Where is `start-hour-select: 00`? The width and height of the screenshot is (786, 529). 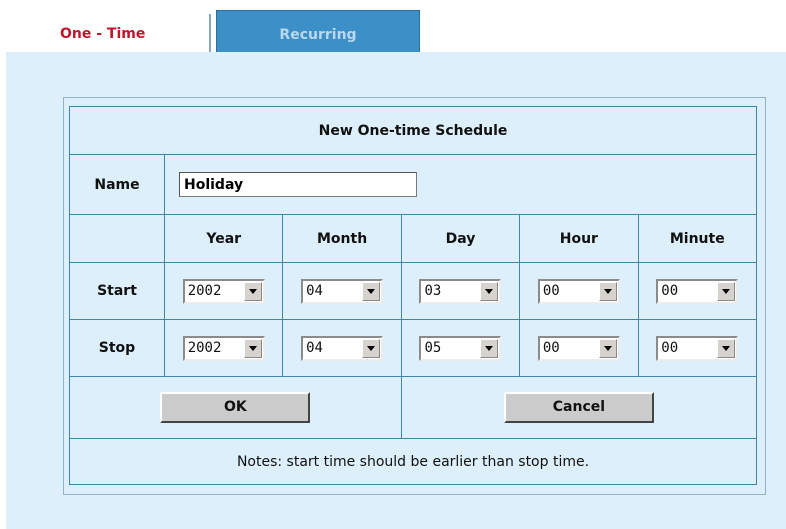
start-hour-select: 00 is located at coordinates (578, 291).